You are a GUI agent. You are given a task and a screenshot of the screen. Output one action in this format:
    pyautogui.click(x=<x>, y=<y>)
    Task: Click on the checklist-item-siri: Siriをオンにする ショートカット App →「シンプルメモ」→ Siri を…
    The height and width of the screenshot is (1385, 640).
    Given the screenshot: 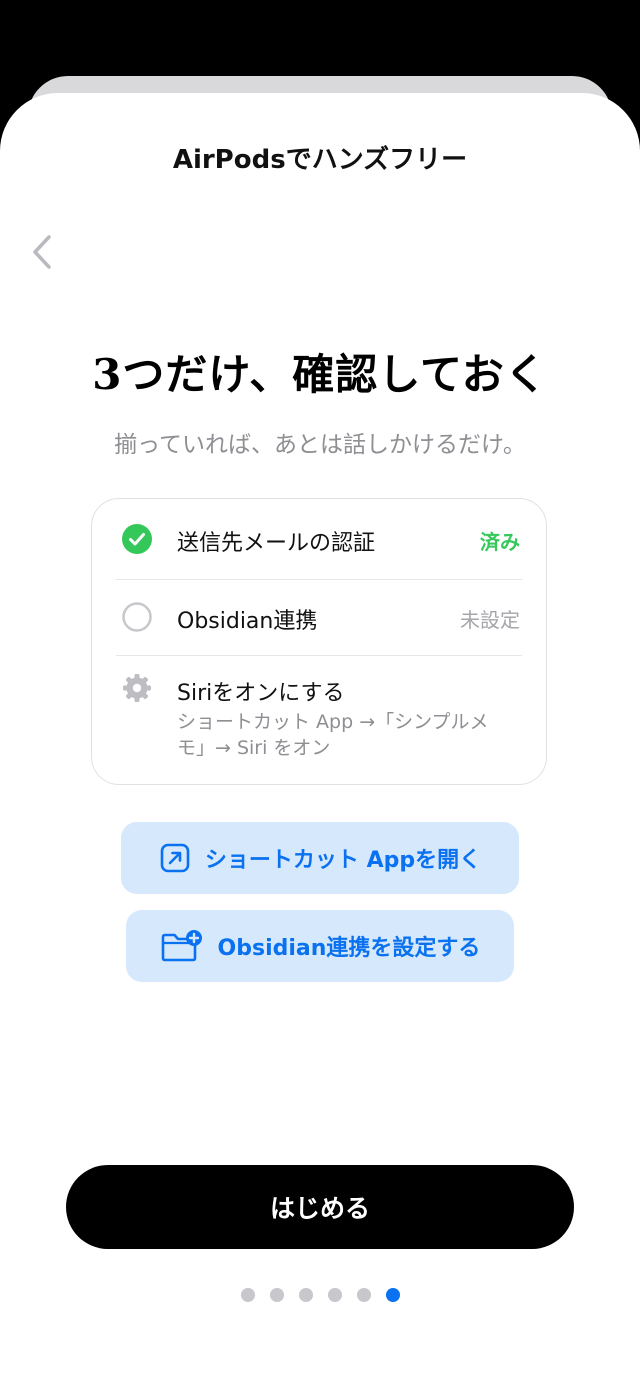 What is the action you would take?
    pyautogui.click(x=319, y=720)
    